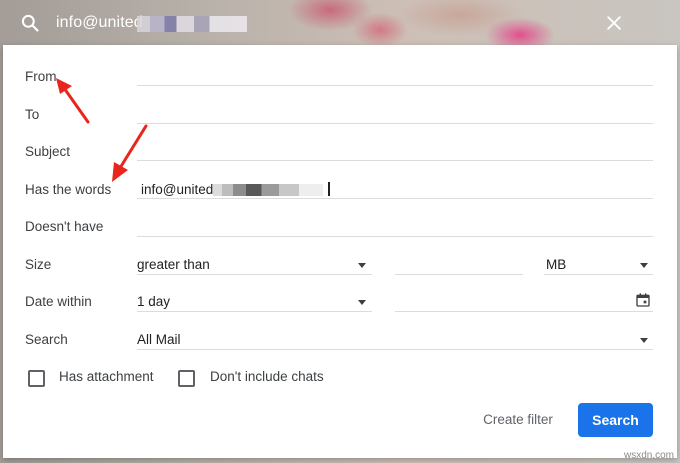  I want to click on dont-include-chats-checkbox, so click(186, 378).